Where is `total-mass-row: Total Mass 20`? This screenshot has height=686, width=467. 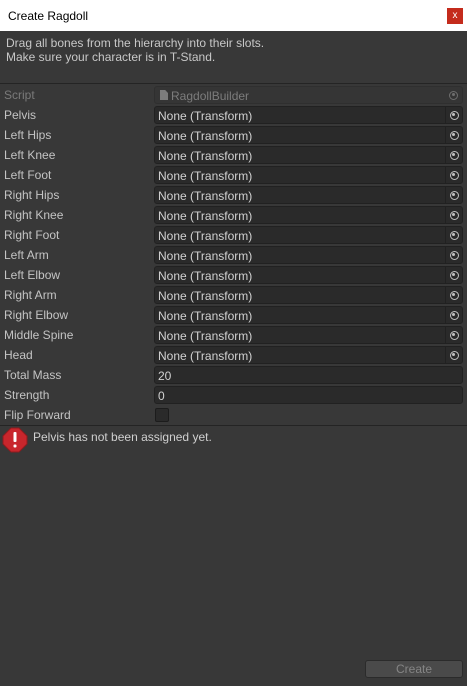 total-mass-row: Total Mass 20 is located at coordinates (233, 375).